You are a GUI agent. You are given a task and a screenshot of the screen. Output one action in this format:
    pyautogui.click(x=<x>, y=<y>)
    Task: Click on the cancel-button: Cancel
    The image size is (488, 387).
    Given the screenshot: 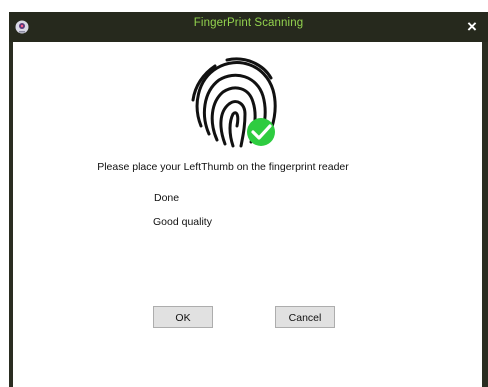 What is the action you would take?
    pyautogui.click(x=305, y=317)
    